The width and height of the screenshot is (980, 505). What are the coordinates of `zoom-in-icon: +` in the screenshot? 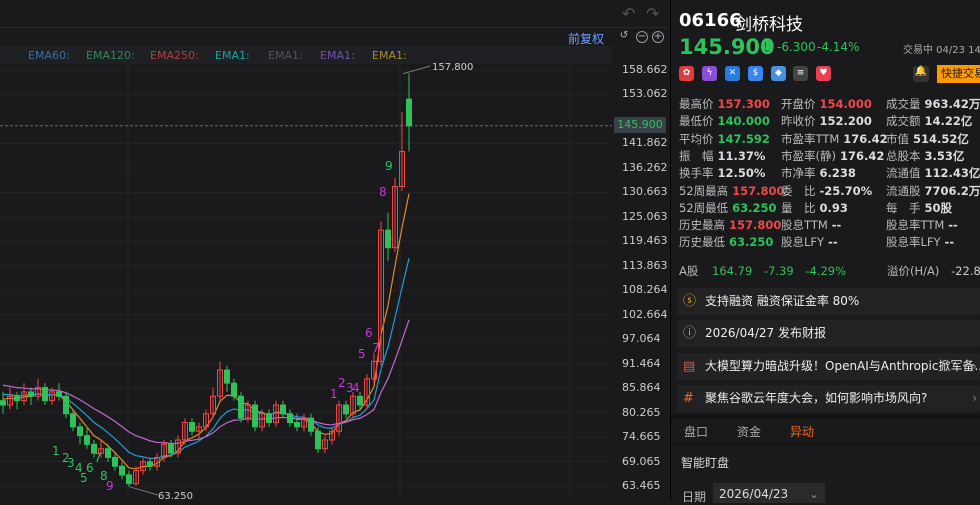 It's located at (658, 37).